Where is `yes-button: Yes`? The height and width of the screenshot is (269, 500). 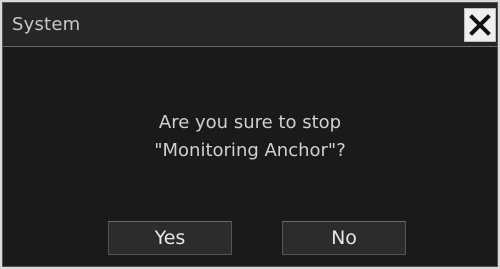 yes-button: Yes is located at coordinates (170, 238).